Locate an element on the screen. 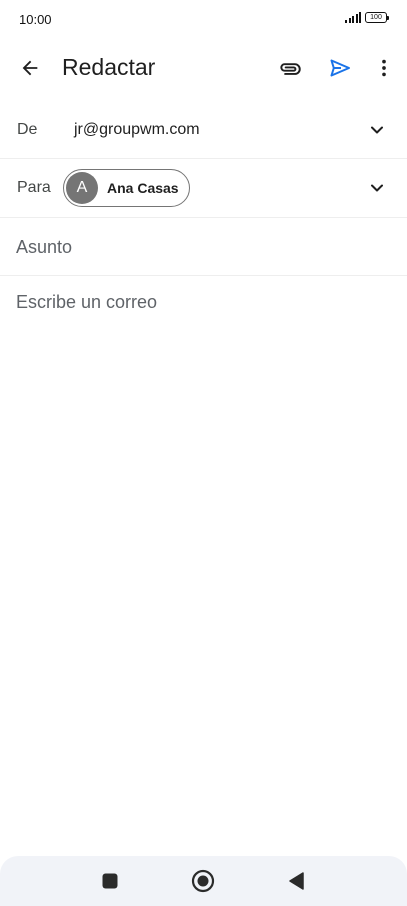 This screenshot has width=407, height=906. send-button is located at coordinates (340, 68).